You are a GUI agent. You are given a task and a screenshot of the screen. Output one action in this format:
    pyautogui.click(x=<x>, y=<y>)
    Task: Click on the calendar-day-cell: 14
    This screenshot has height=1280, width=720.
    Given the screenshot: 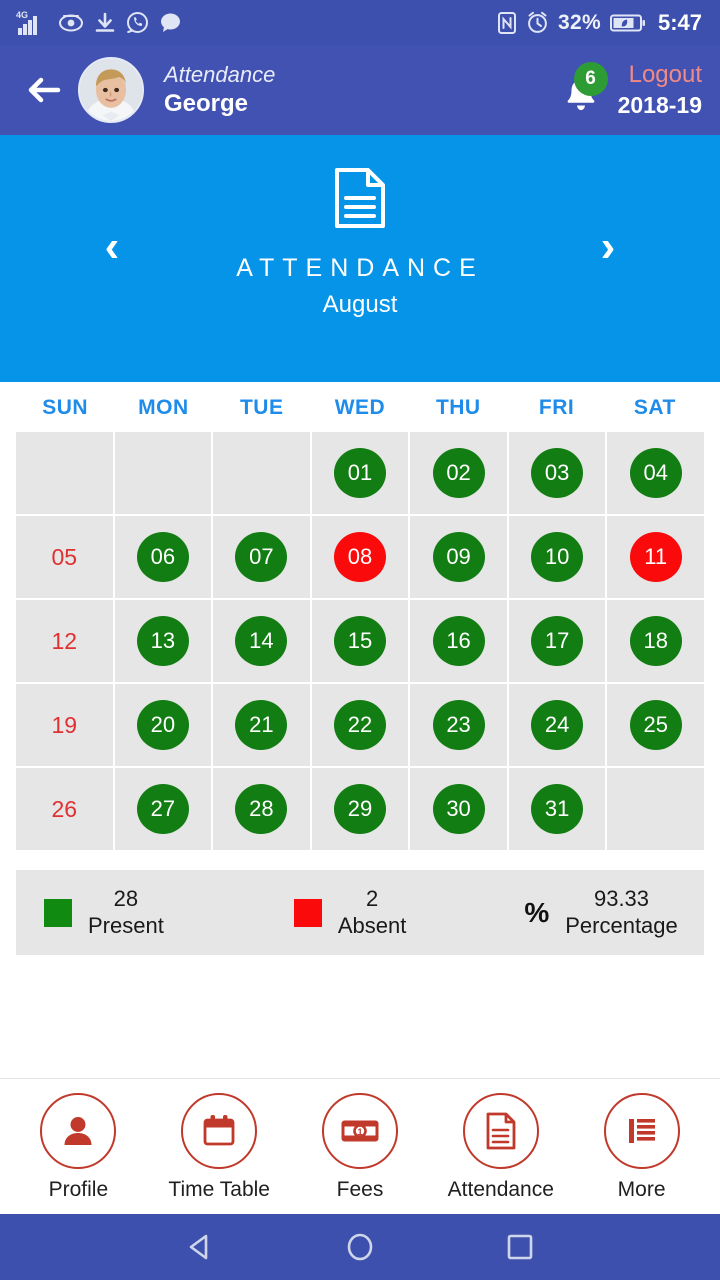 What is the action you would take?
    pyautogui.click(x=261, y=641)
    